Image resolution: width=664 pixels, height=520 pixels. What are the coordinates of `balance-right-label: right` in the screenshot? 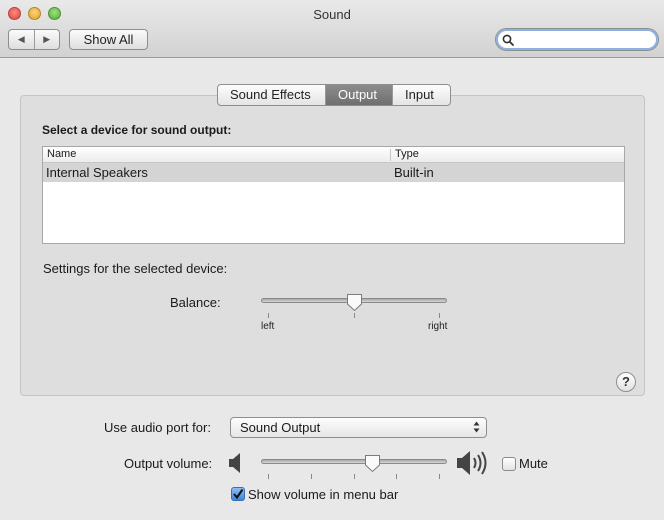 It's located at (438, 326).